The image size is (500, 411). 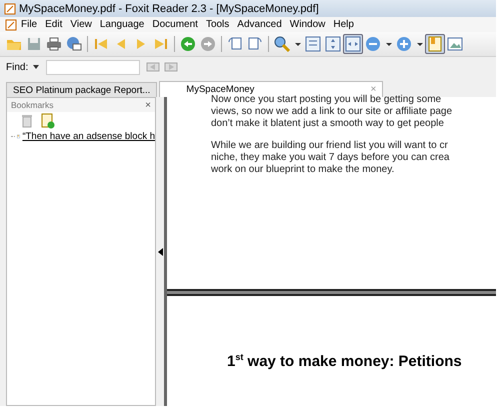 What do you see at coordinates (148, 105) in the screenshot?
I see `close-button: ×` at bounding box center [148, 105].